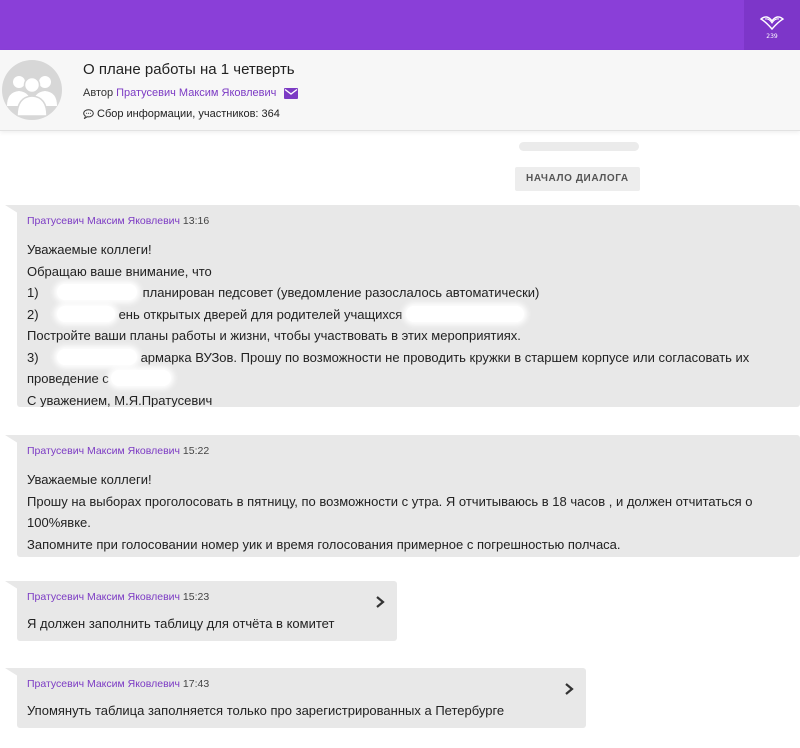  What do you see at coordinates (98, 93) in the screenshot?
I see `author-prefix: Автор` at bounding box center [98, 93].